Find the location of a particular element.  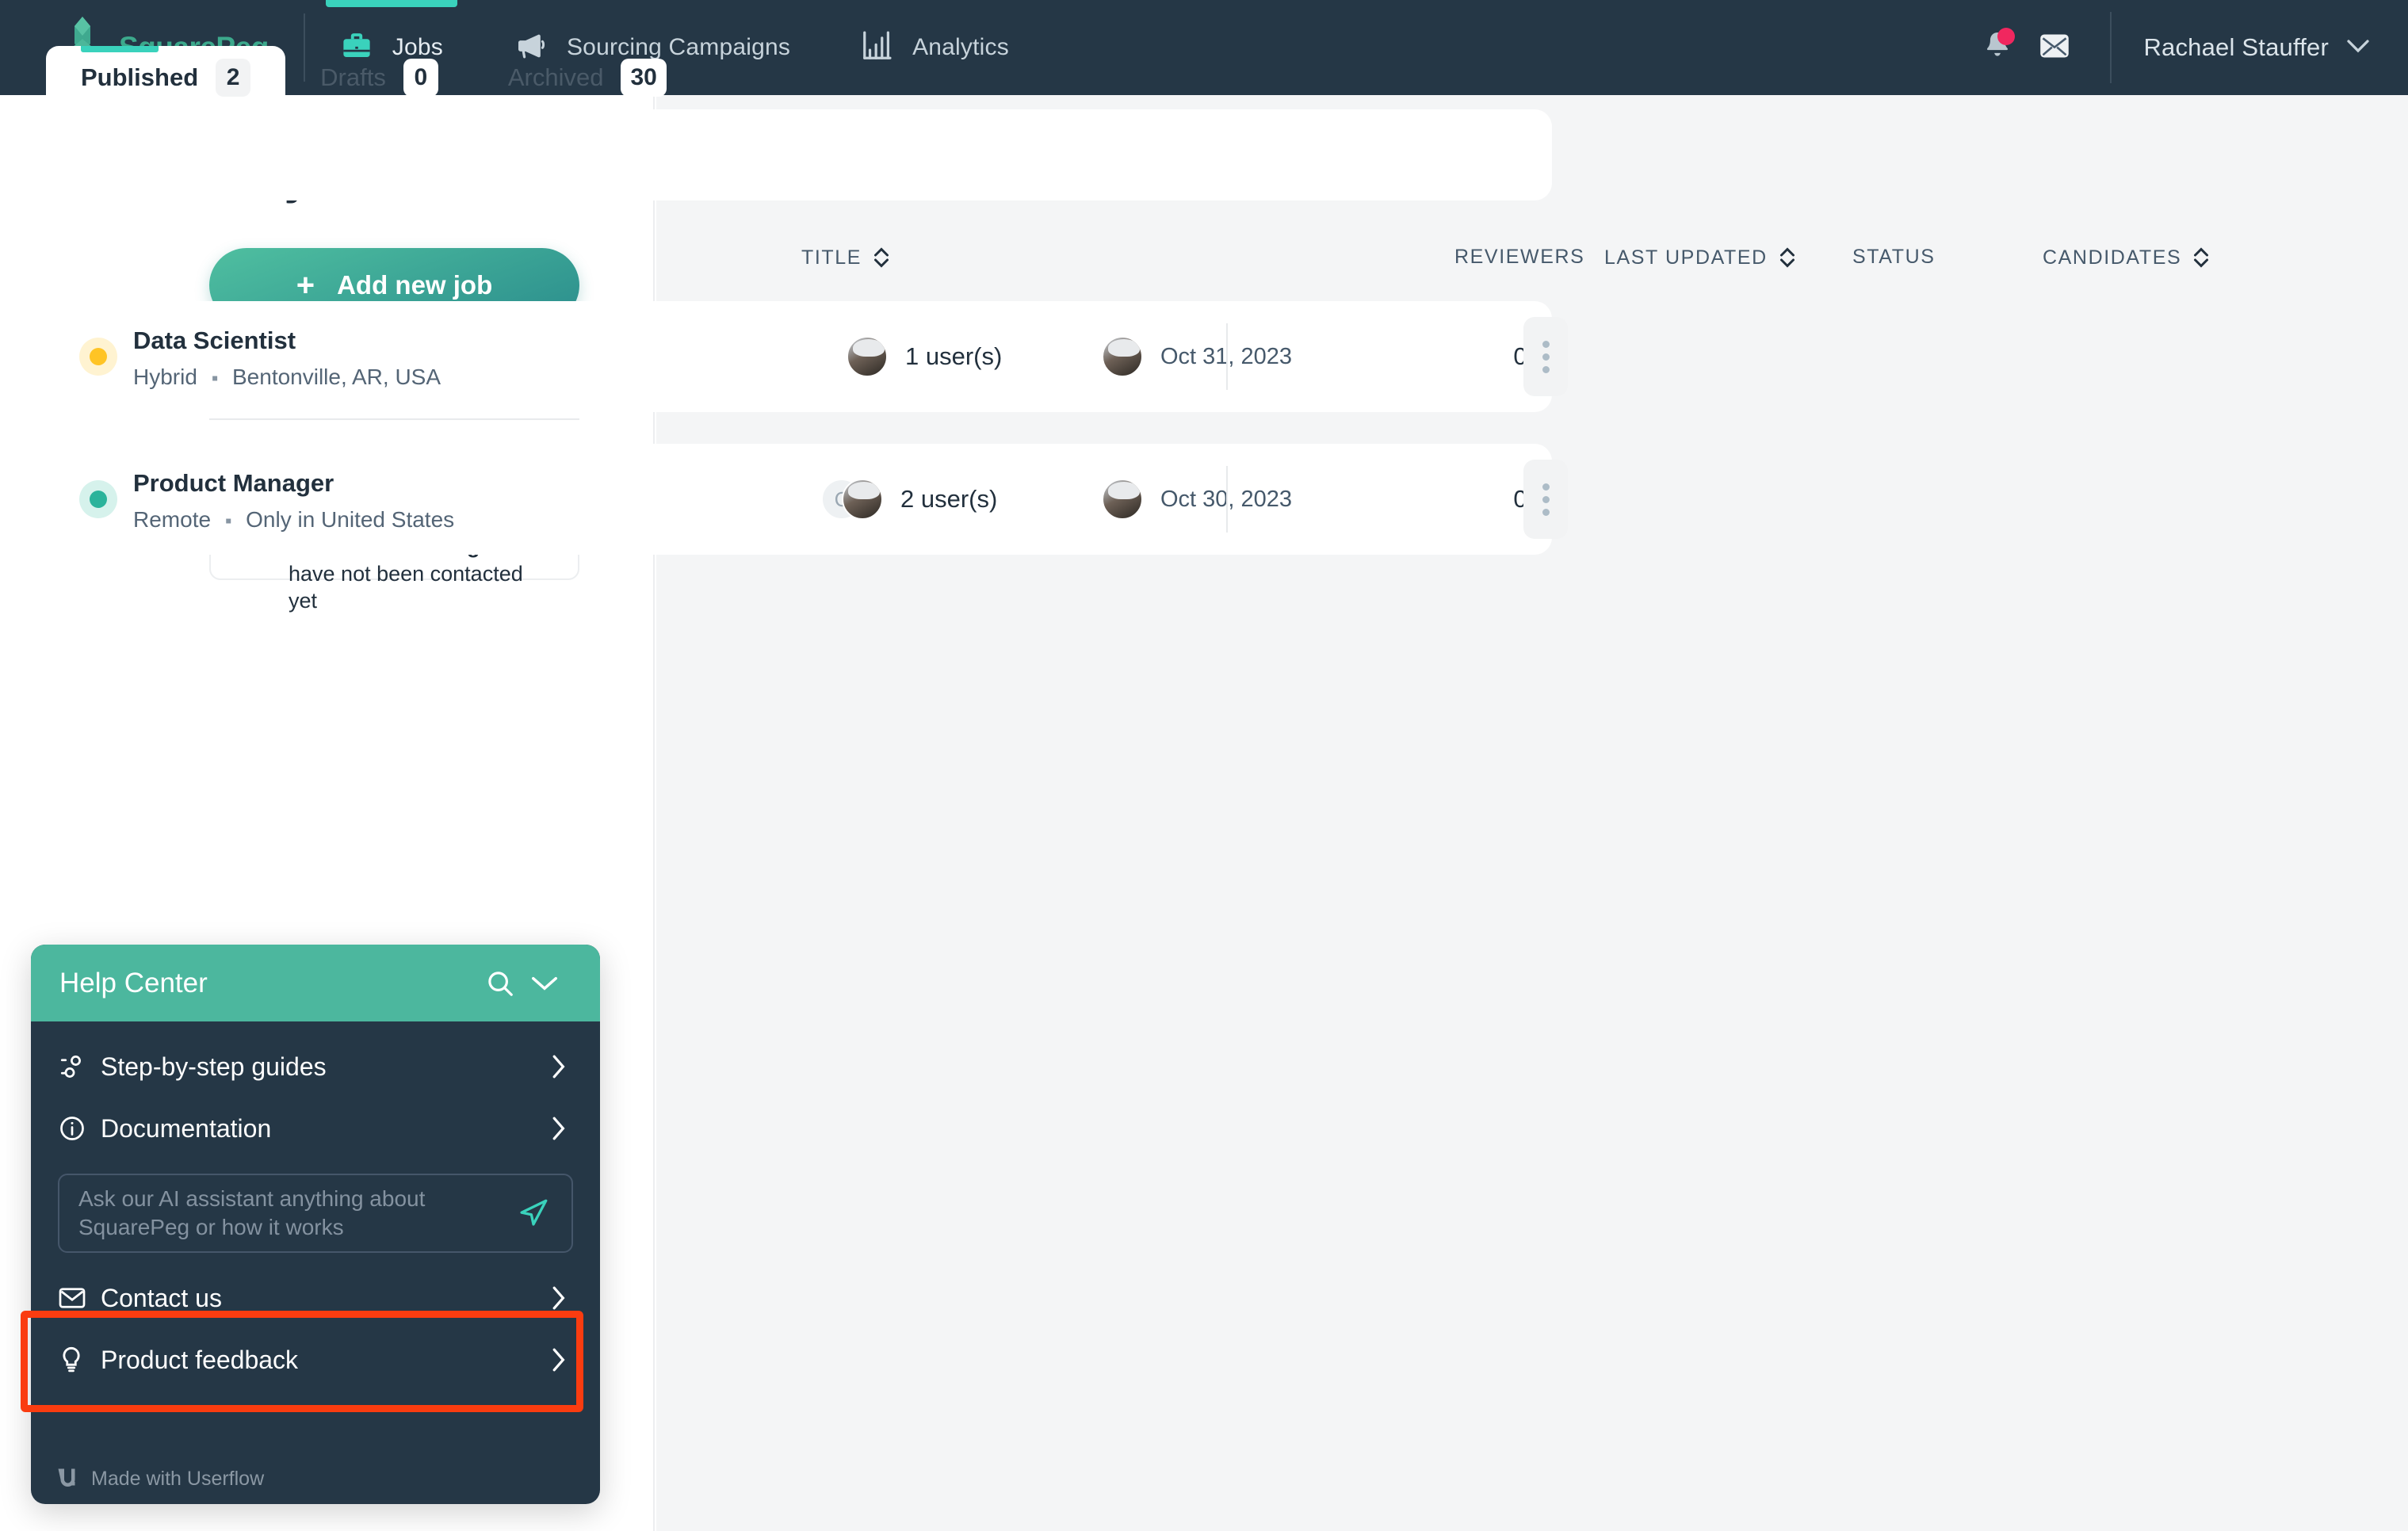

column-header-label: REVIEWERS is located at coordinates (1520, 257).